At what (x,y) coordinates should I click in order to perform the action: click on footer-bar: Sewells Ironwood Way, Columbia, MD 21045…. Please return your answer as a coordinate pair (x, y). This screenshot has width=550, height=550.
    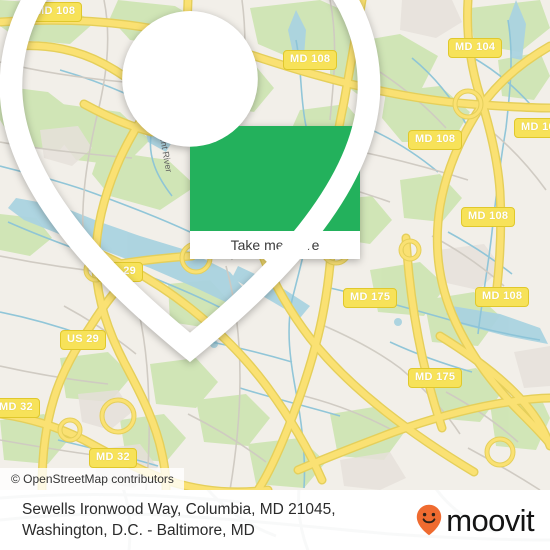
    Looking at the image, I should click on (275, 520).